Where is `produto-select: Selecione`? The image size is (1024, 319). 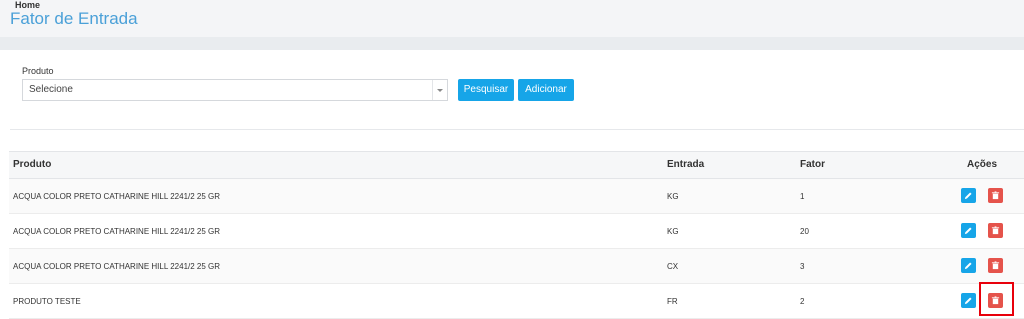
produto-select: Selecione is located at coordinates (235, 90).